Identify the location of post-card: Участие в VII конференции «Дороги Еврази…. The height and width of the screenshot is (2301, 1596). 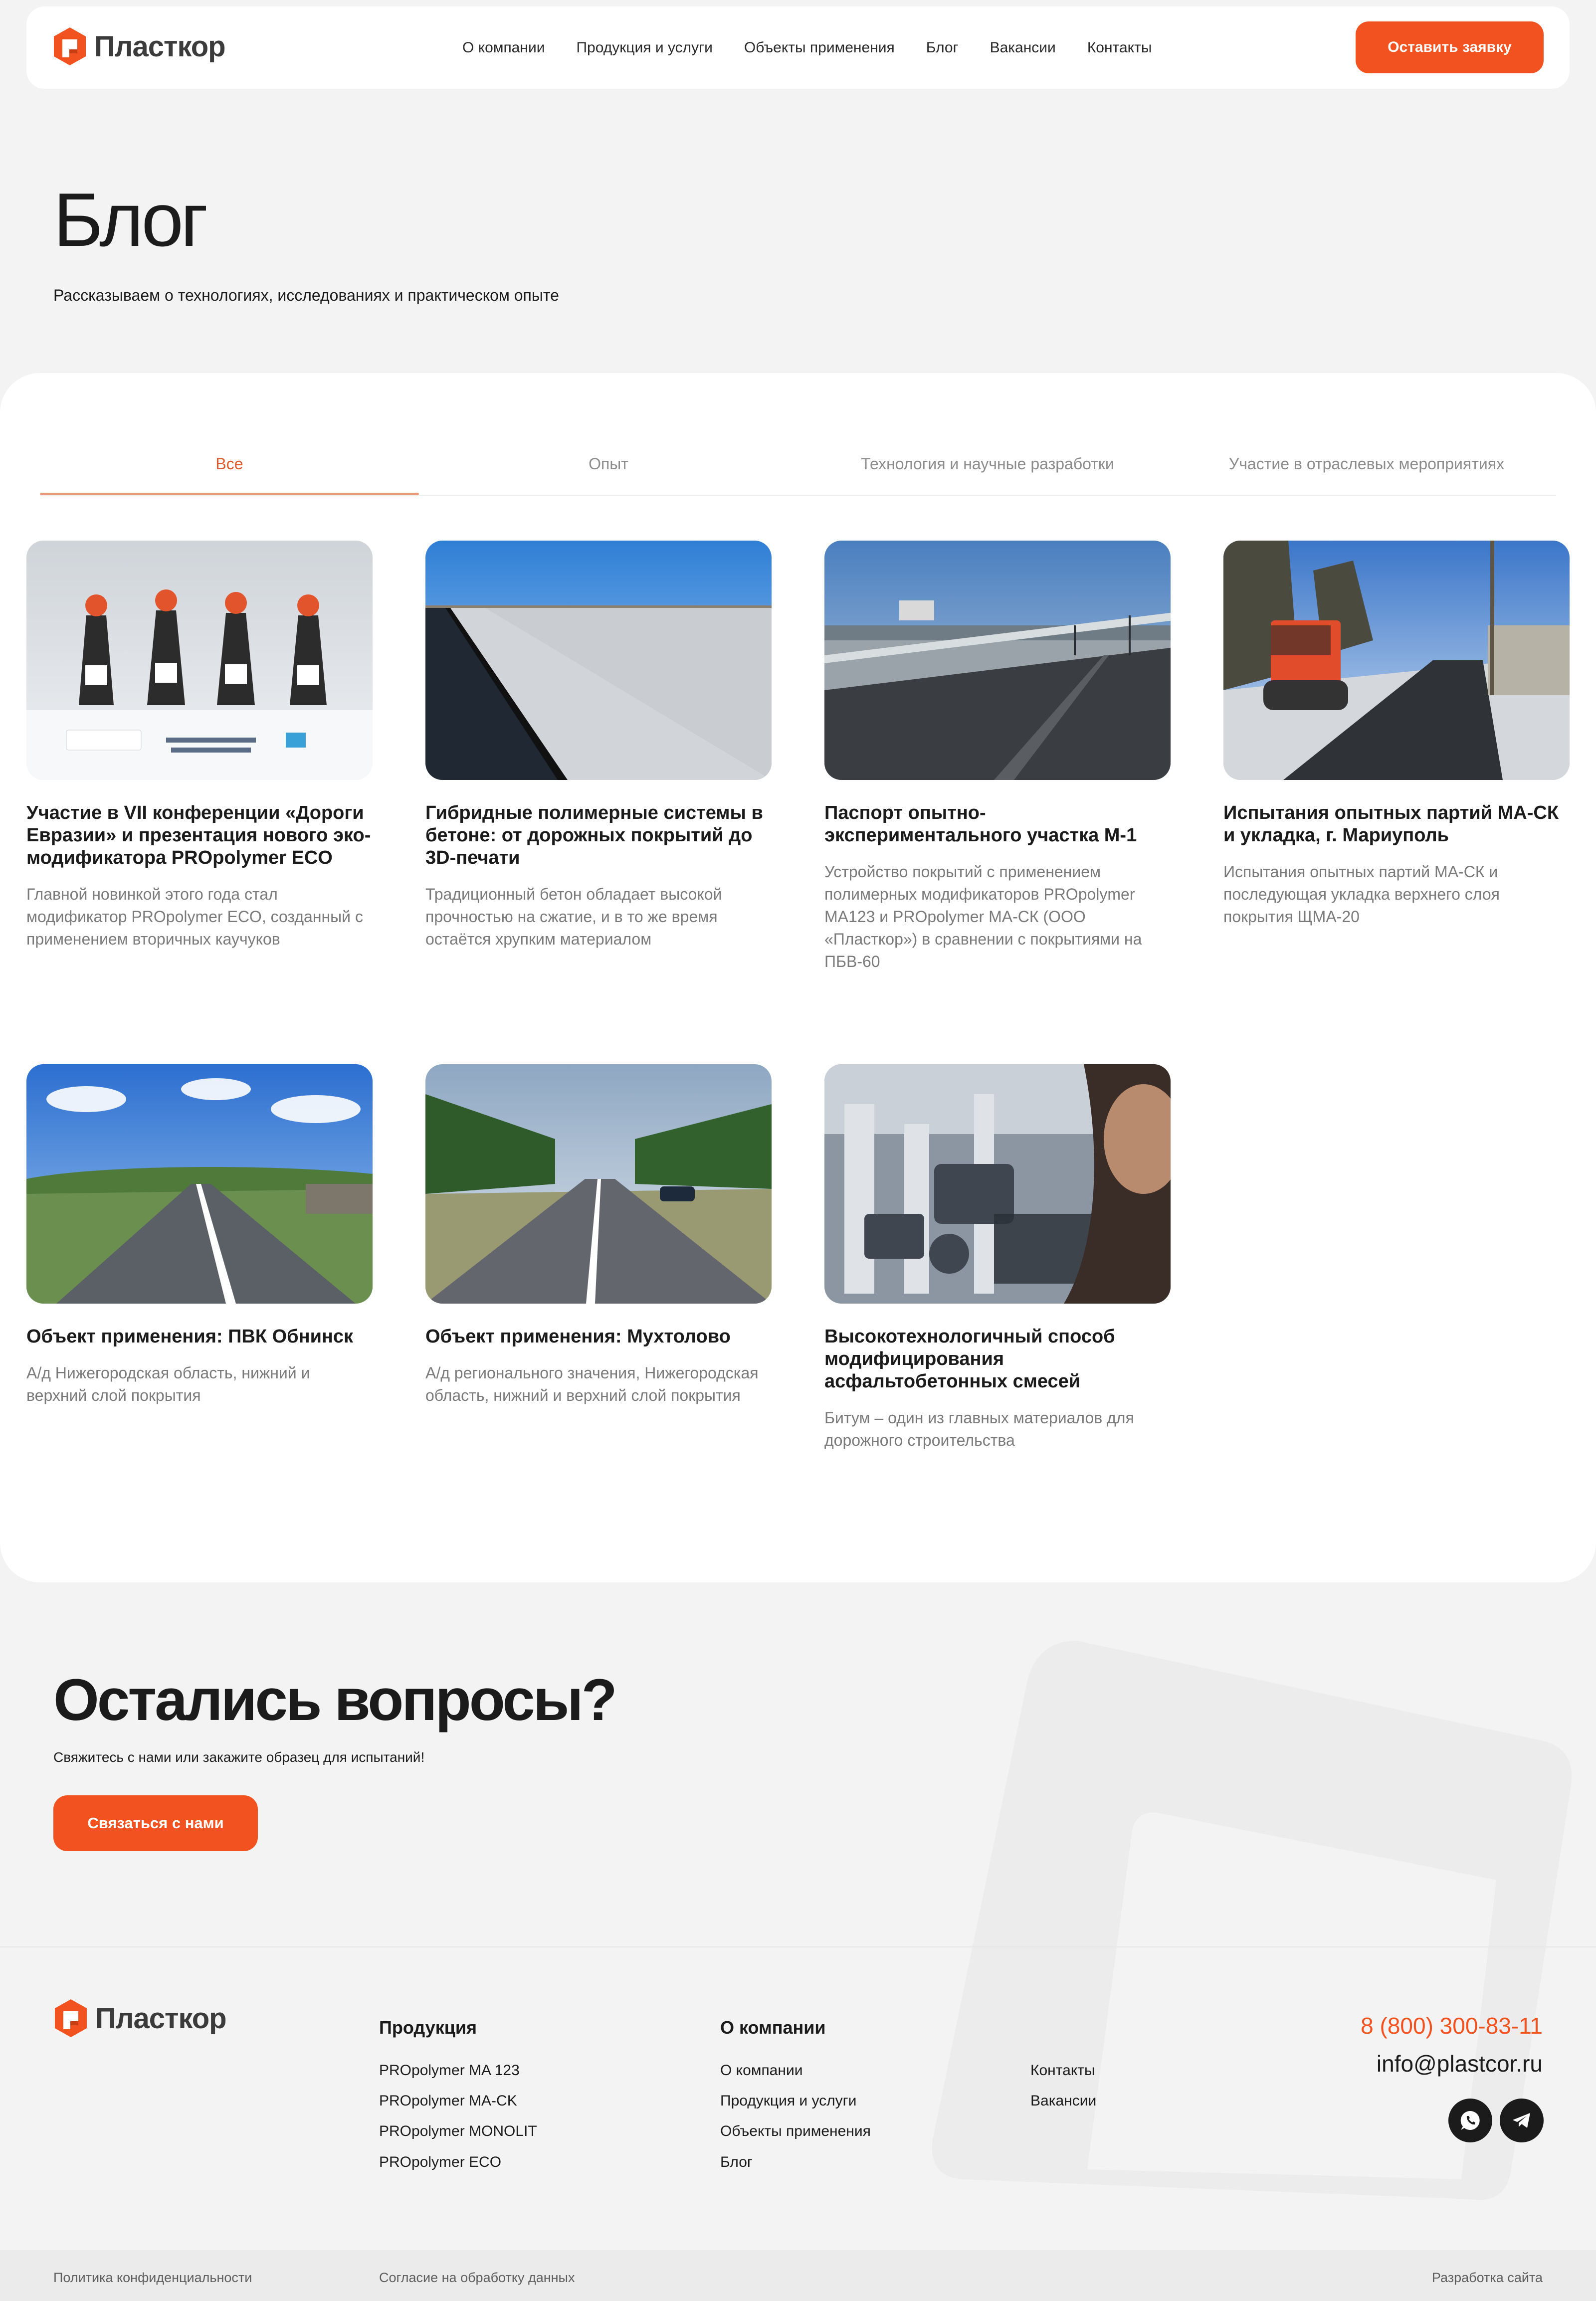
(199, 746).